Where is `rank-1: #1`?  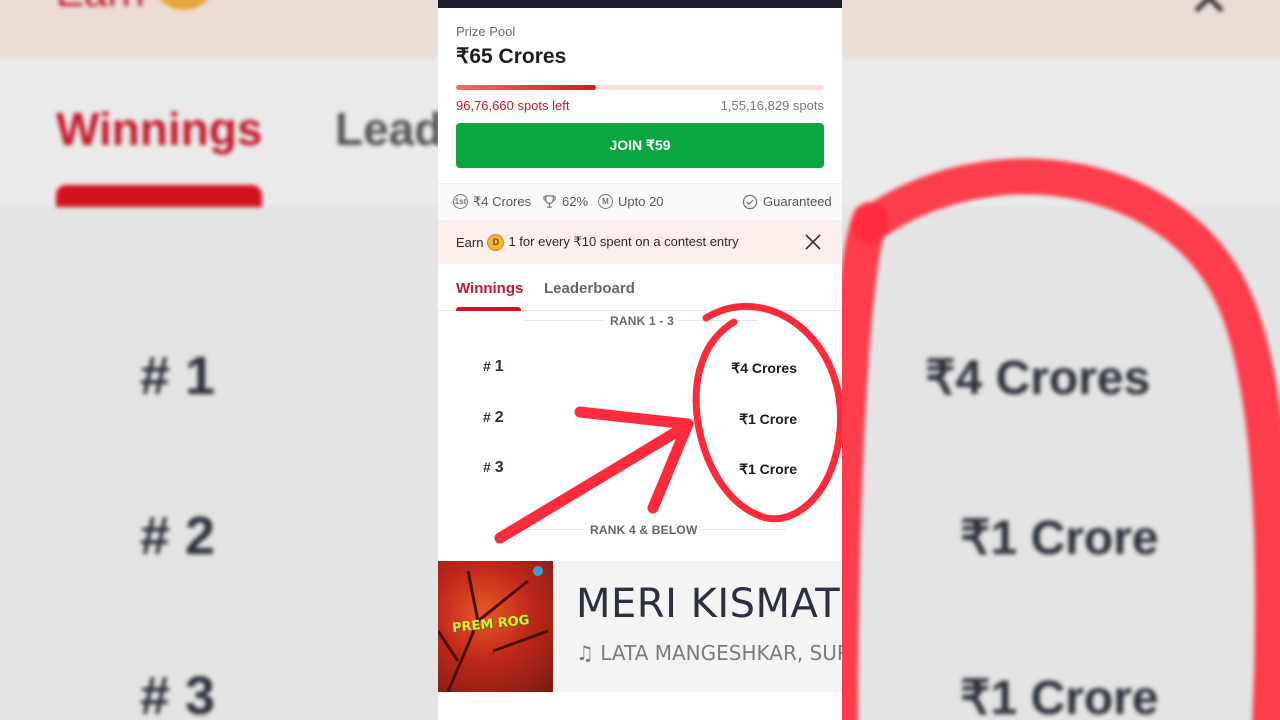
rank-1: #1 is located at coordinates (493, 367).